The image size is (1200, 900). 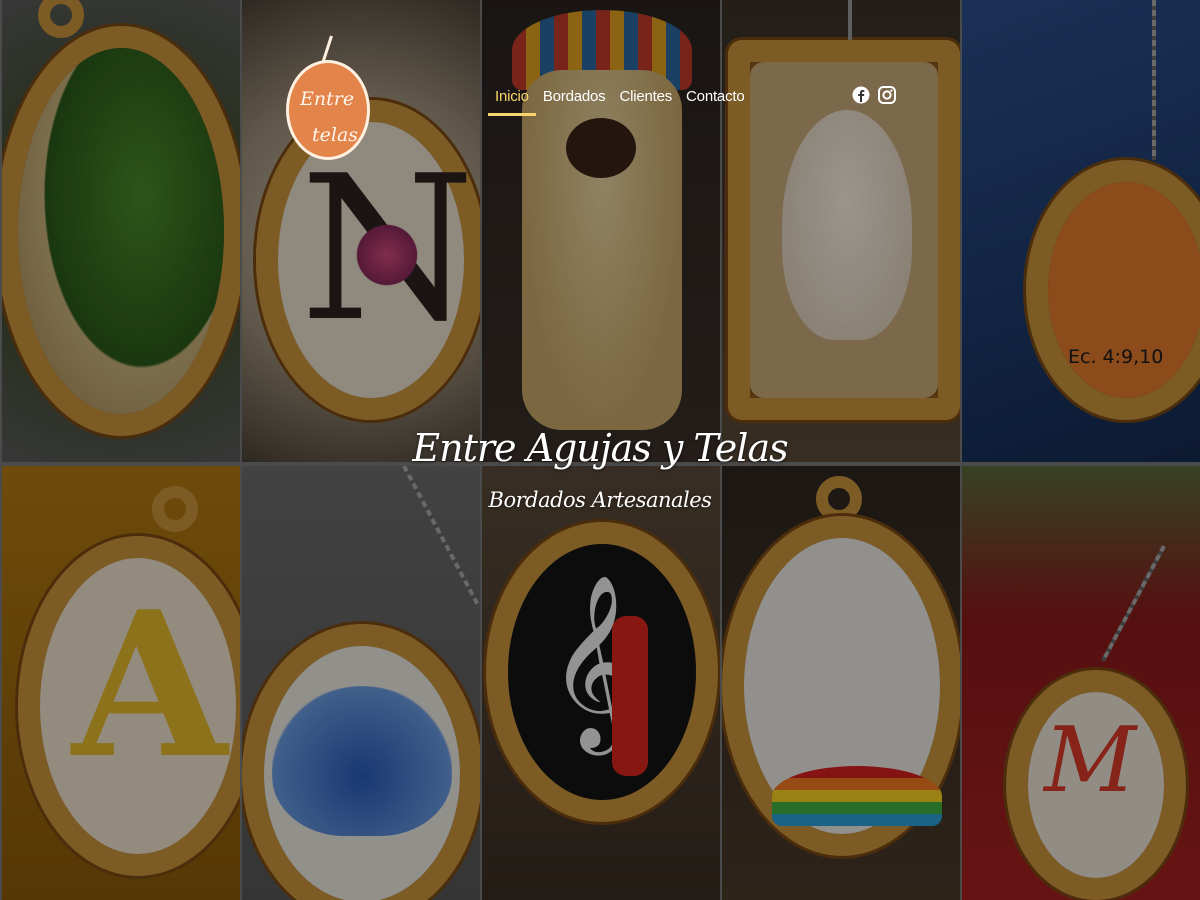 What do you see at coordinates (841, 683) in the screenshot?
I see `gallery-tile-family` at bounding box center [841, 683].